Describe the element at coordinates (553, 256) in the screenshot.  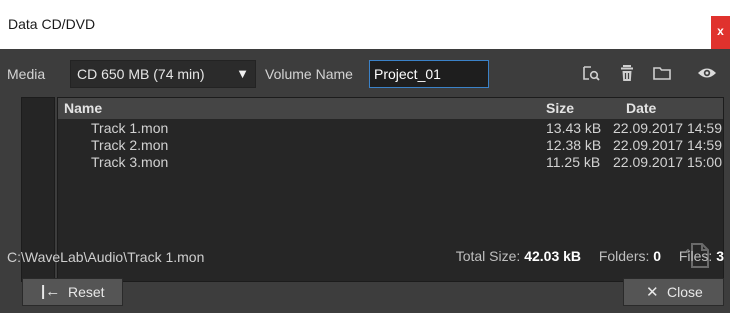
I see `total-size-value: 42.03 kB` at that location.